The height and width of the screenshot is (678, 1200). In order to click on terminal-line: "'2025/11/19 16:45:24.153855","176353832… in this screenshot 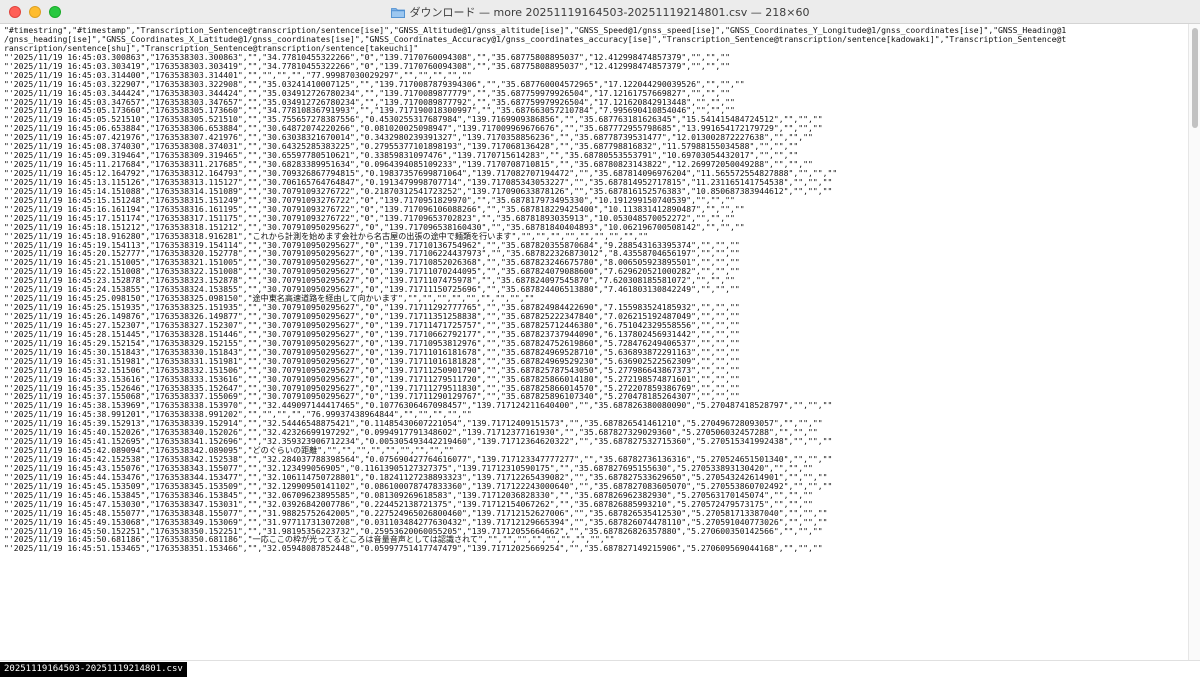, I will do `click(372, 290)`.